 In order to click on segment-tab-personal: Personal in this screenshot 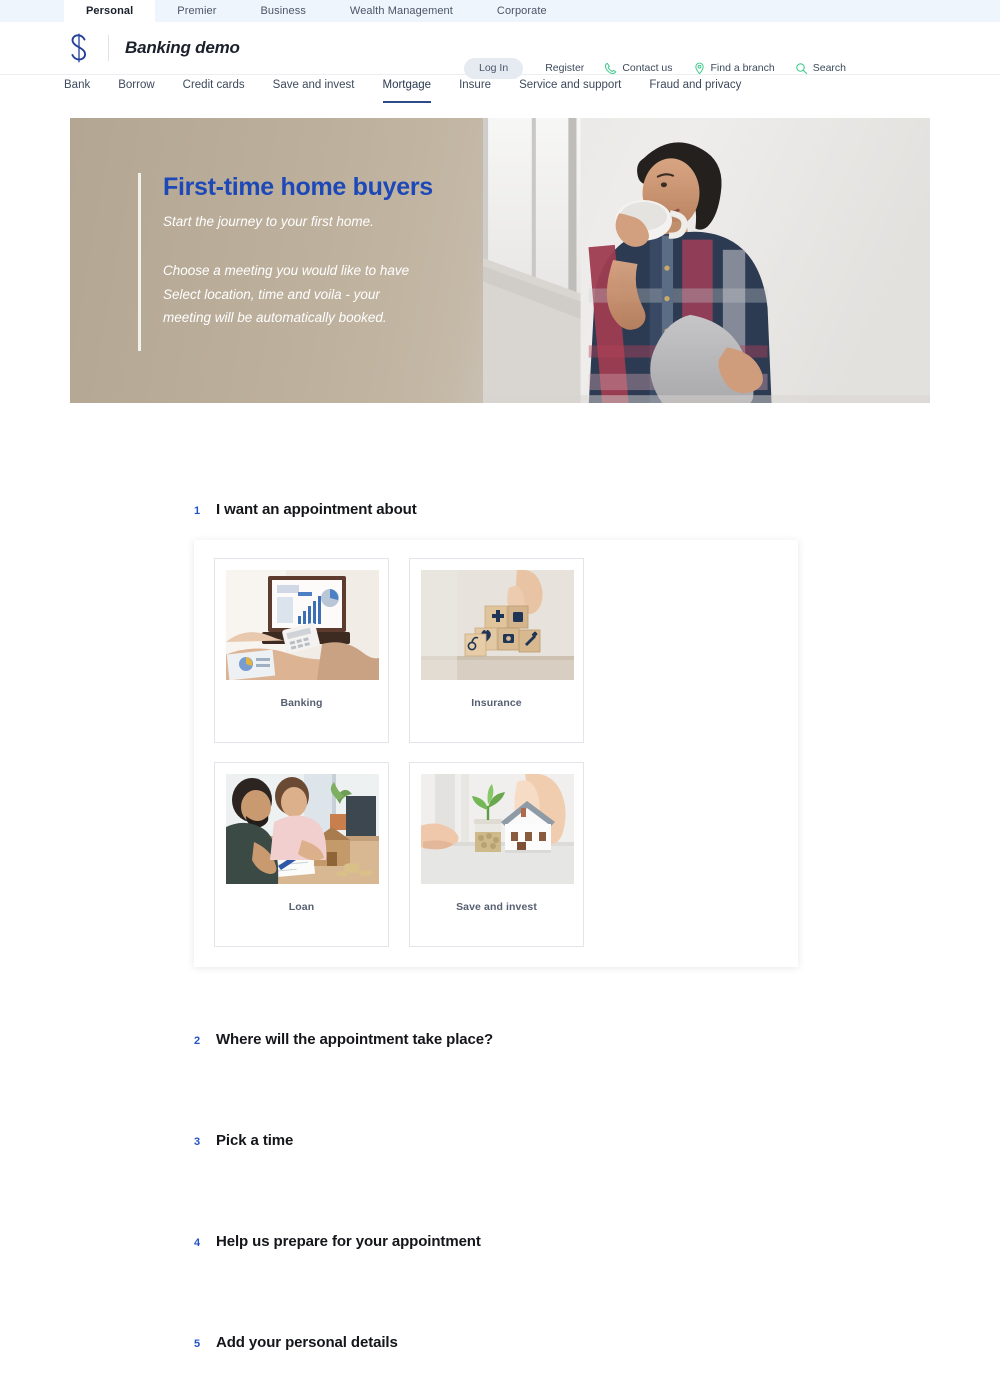, I will do `click(110, 11)`.